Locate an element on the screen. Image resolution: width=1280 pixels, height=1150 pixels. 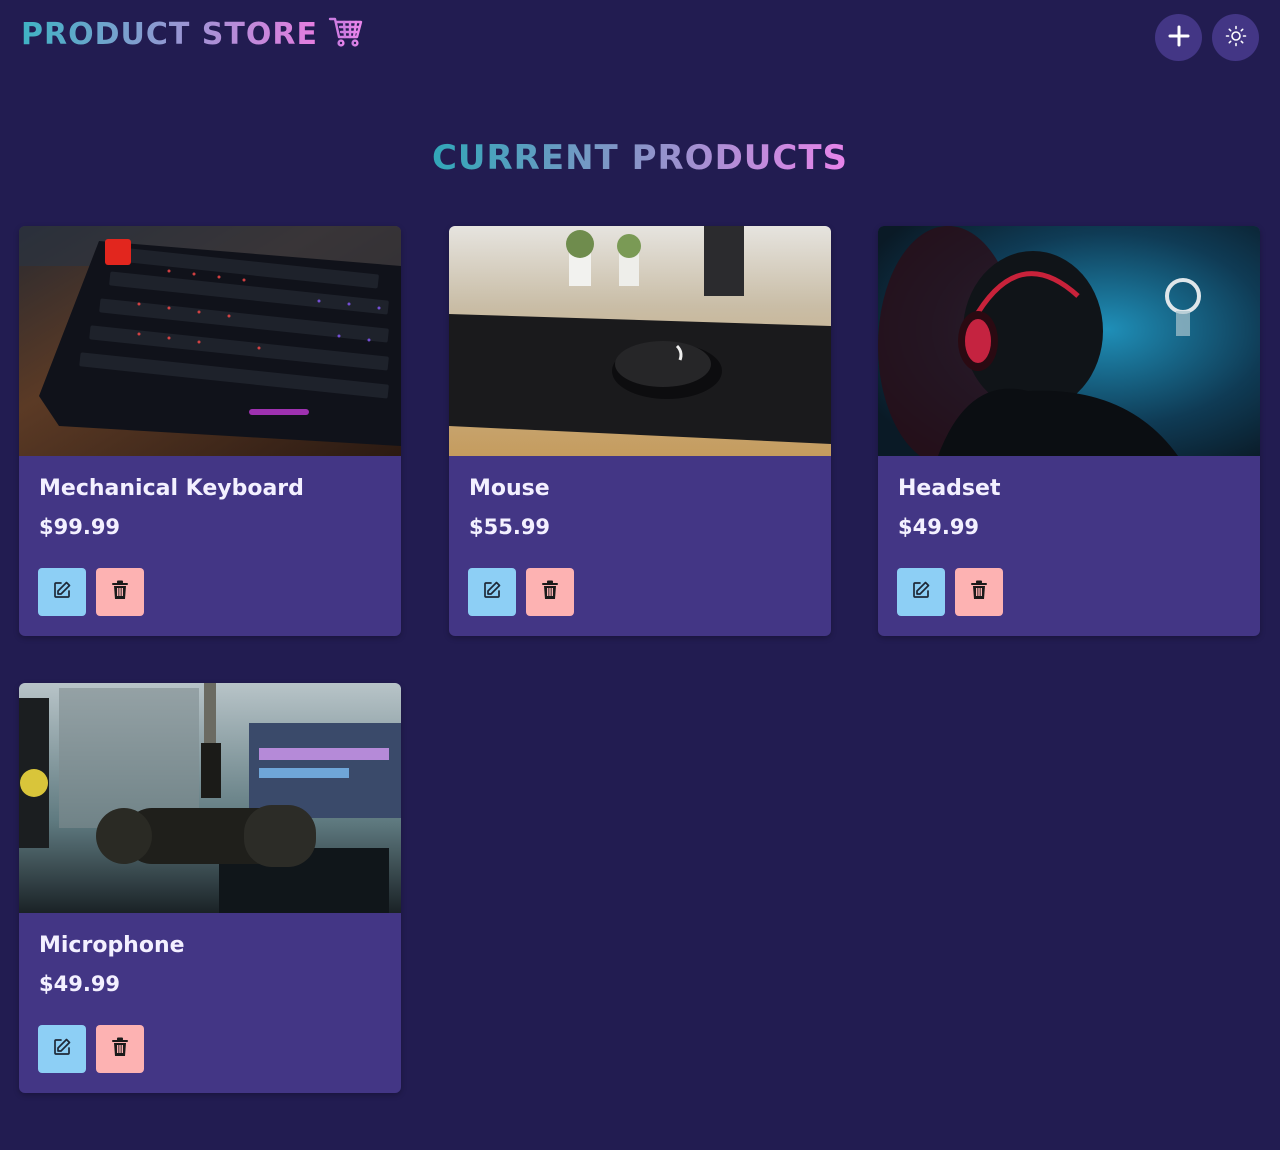
sun-icon is located at coordinates (1236, 38).